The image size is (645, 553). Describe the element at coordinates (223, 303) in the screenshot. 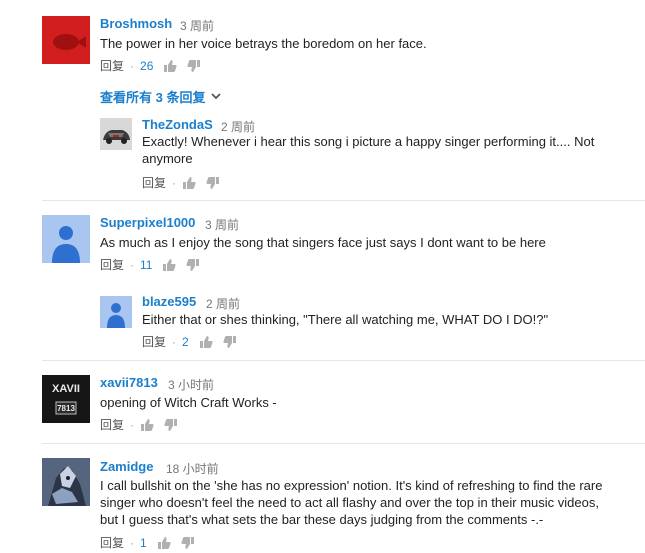

I see `comment-timestamp: 2 周前` at that location.